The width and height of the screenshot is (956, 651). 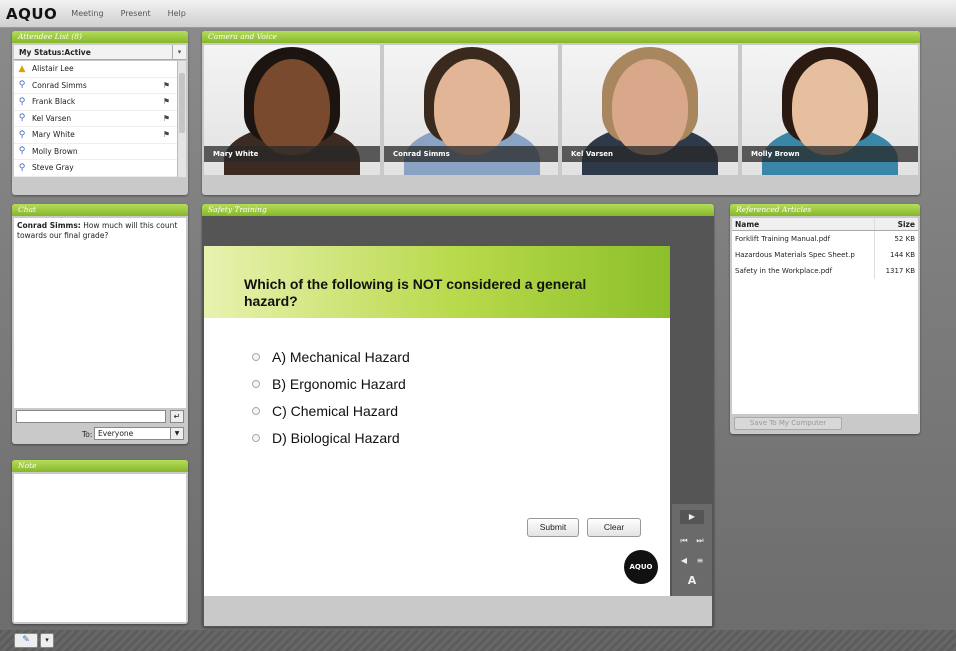 What do you see at coordinates (339, 384) in the screenshot?
I see `option-label: B) Ergonomic Hazard` at bounding box center [339, 384].